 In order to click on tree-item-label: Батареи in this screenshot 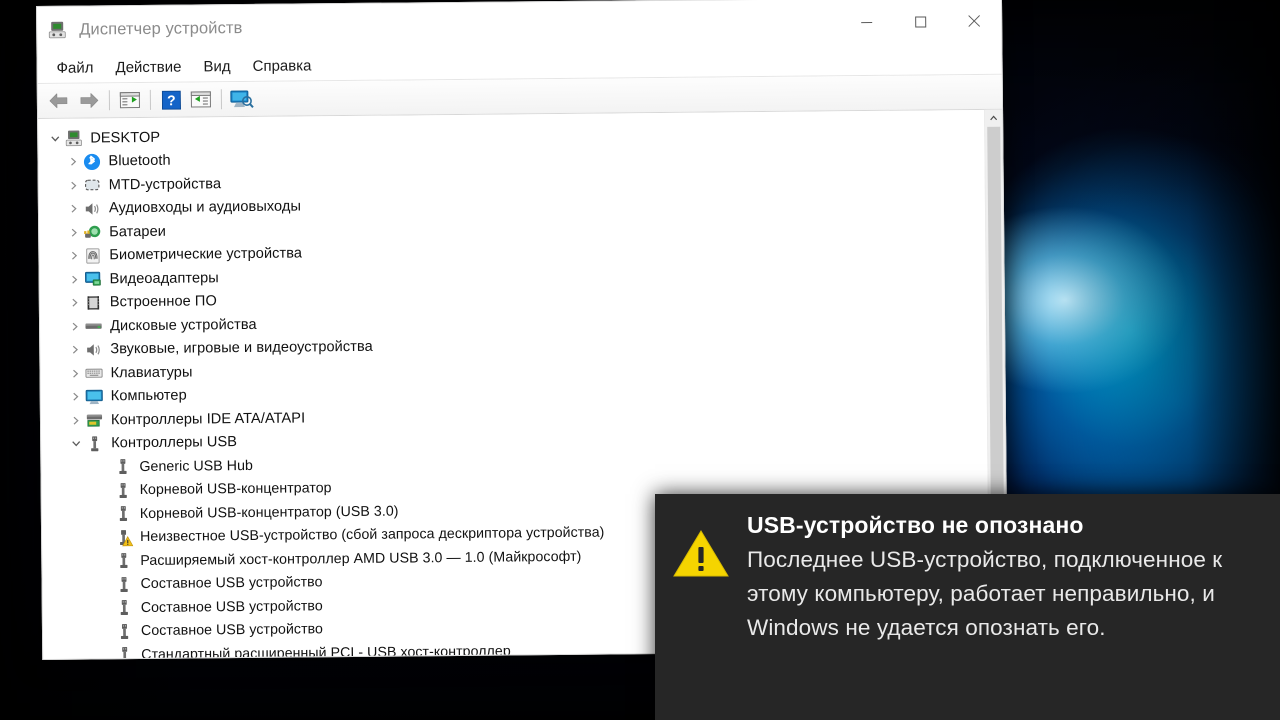, I will do `click(137, 232)`.